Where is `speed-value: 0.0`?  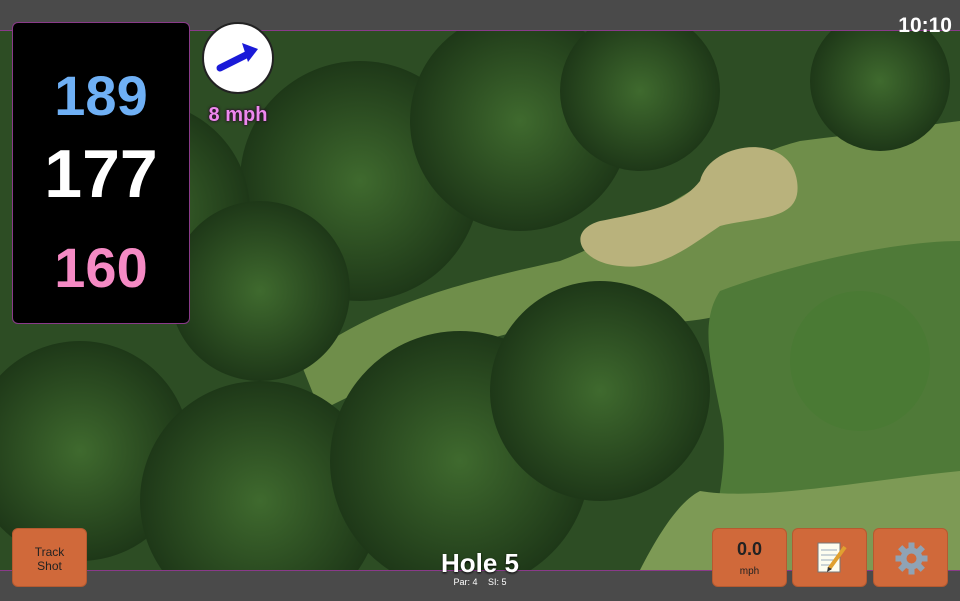 speed-value: 0.0 is located at coordinates (749, 549).